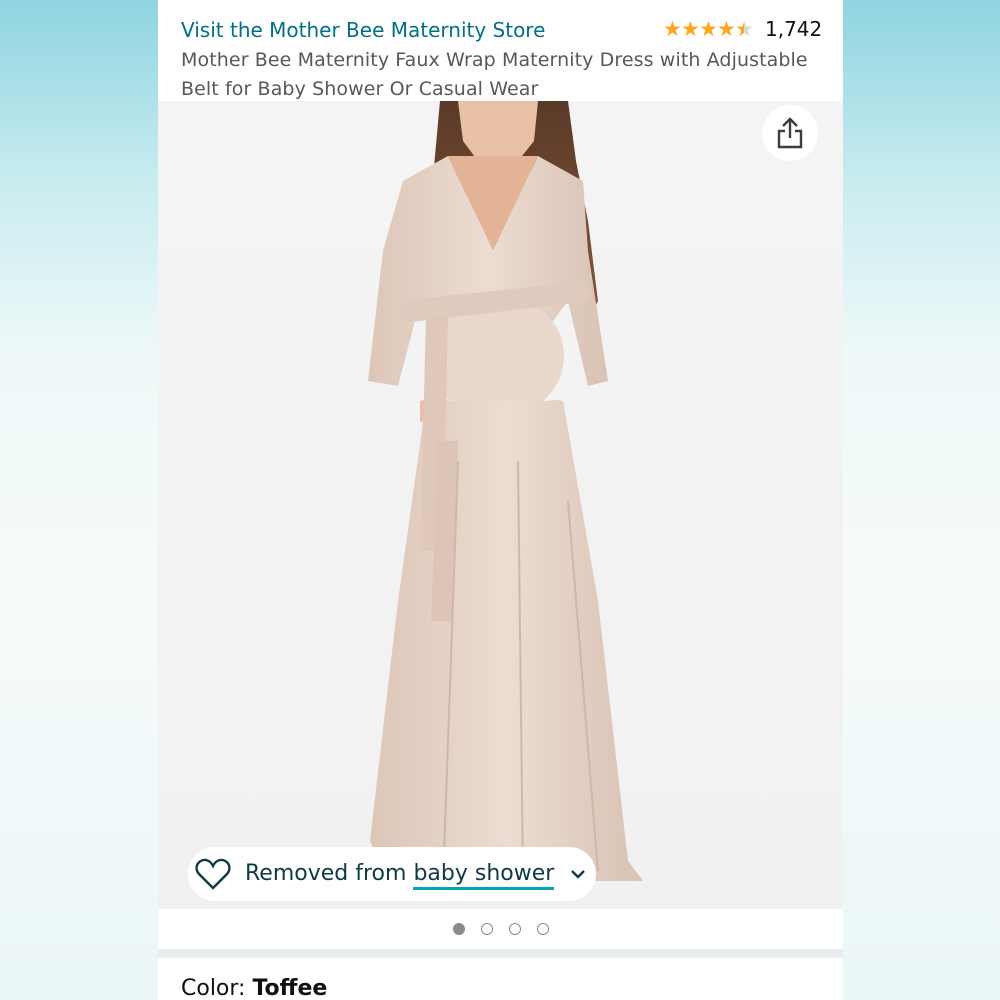 The image size is (1000, 1000). What do you see at coordinates (213, 988) in the screenshot?
I see `color-label: Color:` at bounding box center [213, 988].